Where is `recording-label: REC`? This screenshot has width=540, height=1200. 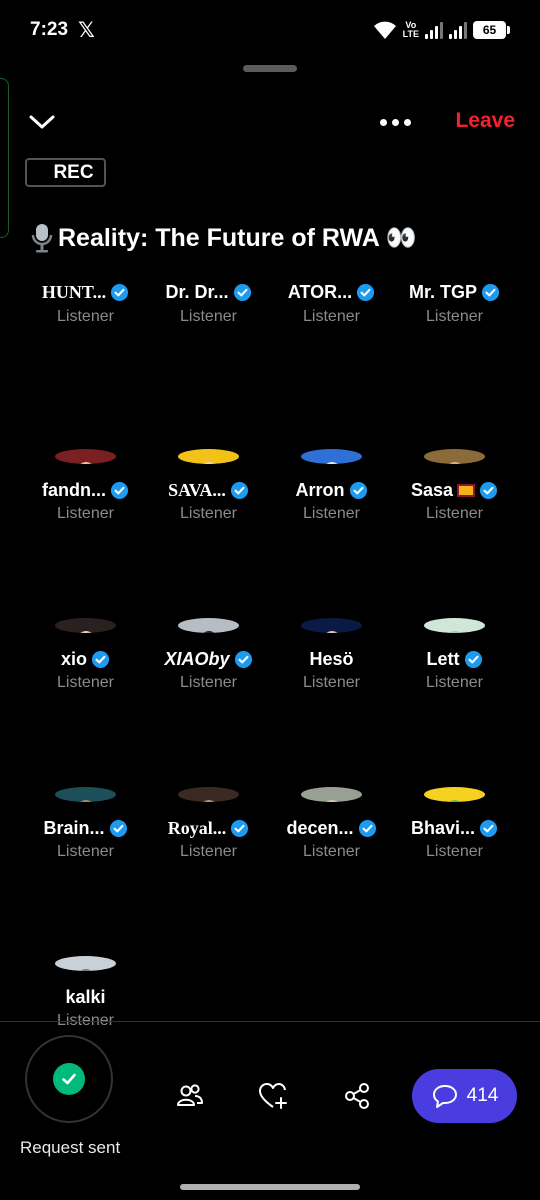
recording-label: REC is located at coordinates (73, 172).